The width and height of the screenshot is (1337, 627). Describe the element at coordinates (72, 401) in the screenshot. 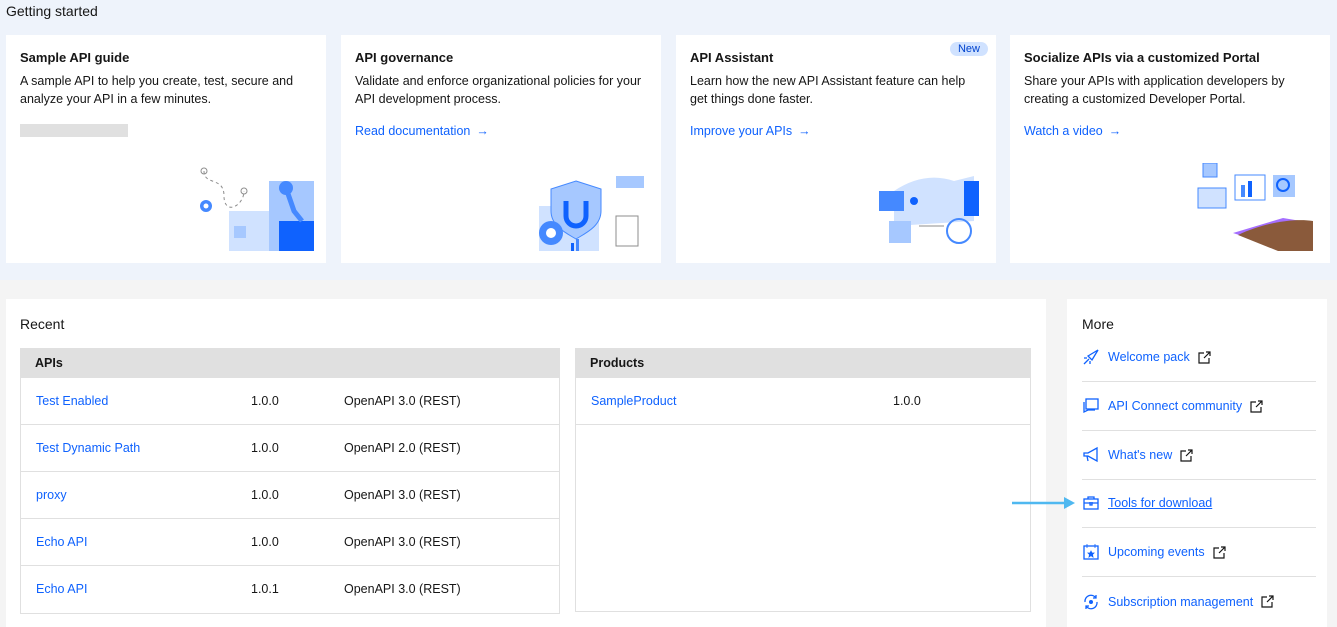

I see `api-name-link: Test Enabled` at that location.